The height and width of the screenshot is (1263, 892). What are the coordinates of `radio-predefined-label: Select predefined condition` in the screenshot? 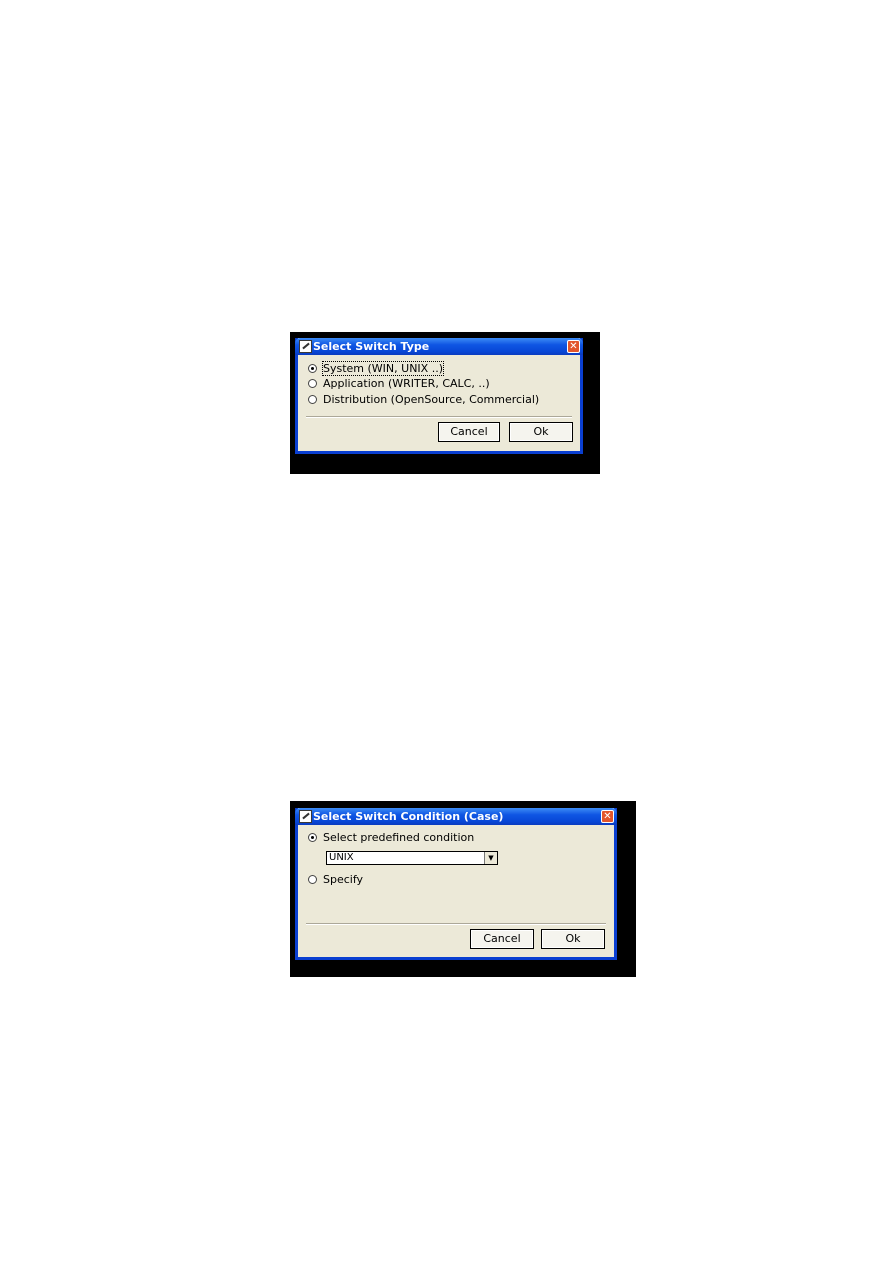 It's located at (399, 837).